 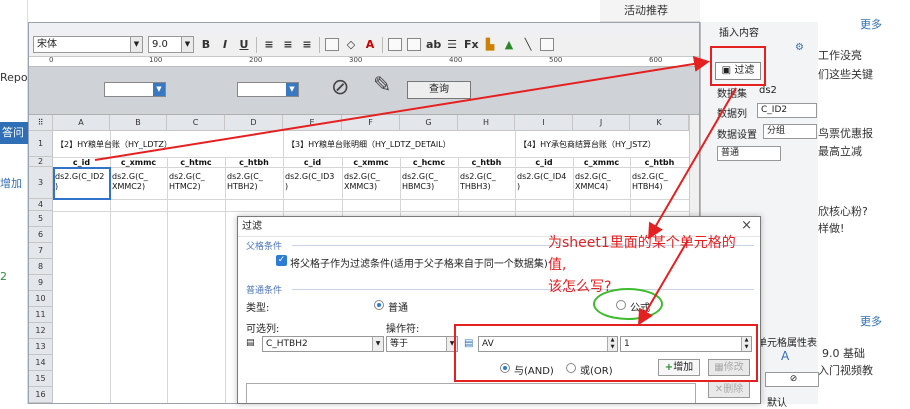 What do you see at coordinates (371, 182) in the screenshot?
I see `data-cell: ds2.G(C_ XMMC3)` at bounding box center [371, 182].